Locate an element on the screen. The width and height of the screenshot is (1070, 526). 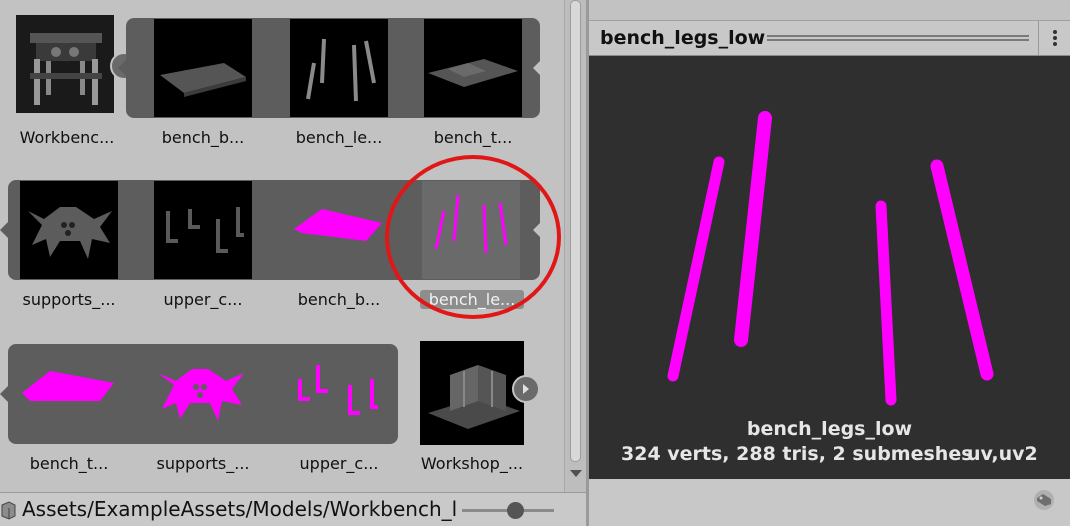
asset-thumb-supports is located at coordinates (69, 230).